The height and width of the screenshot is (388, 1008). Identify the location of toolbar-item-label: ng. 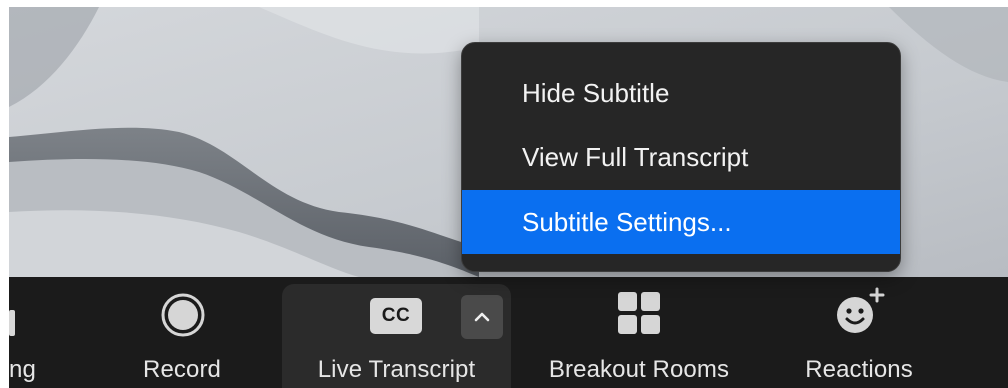
(22, 369).